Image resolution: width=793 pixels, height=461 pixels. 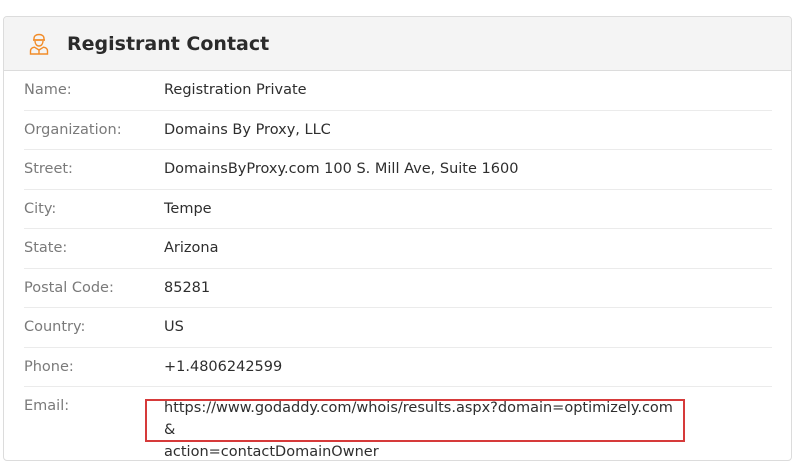 What do you see at coordinates (271, 452) in the screenshot?
I see `email-line-2: action=contactDomainOwner` at bounding box center [271, 452].